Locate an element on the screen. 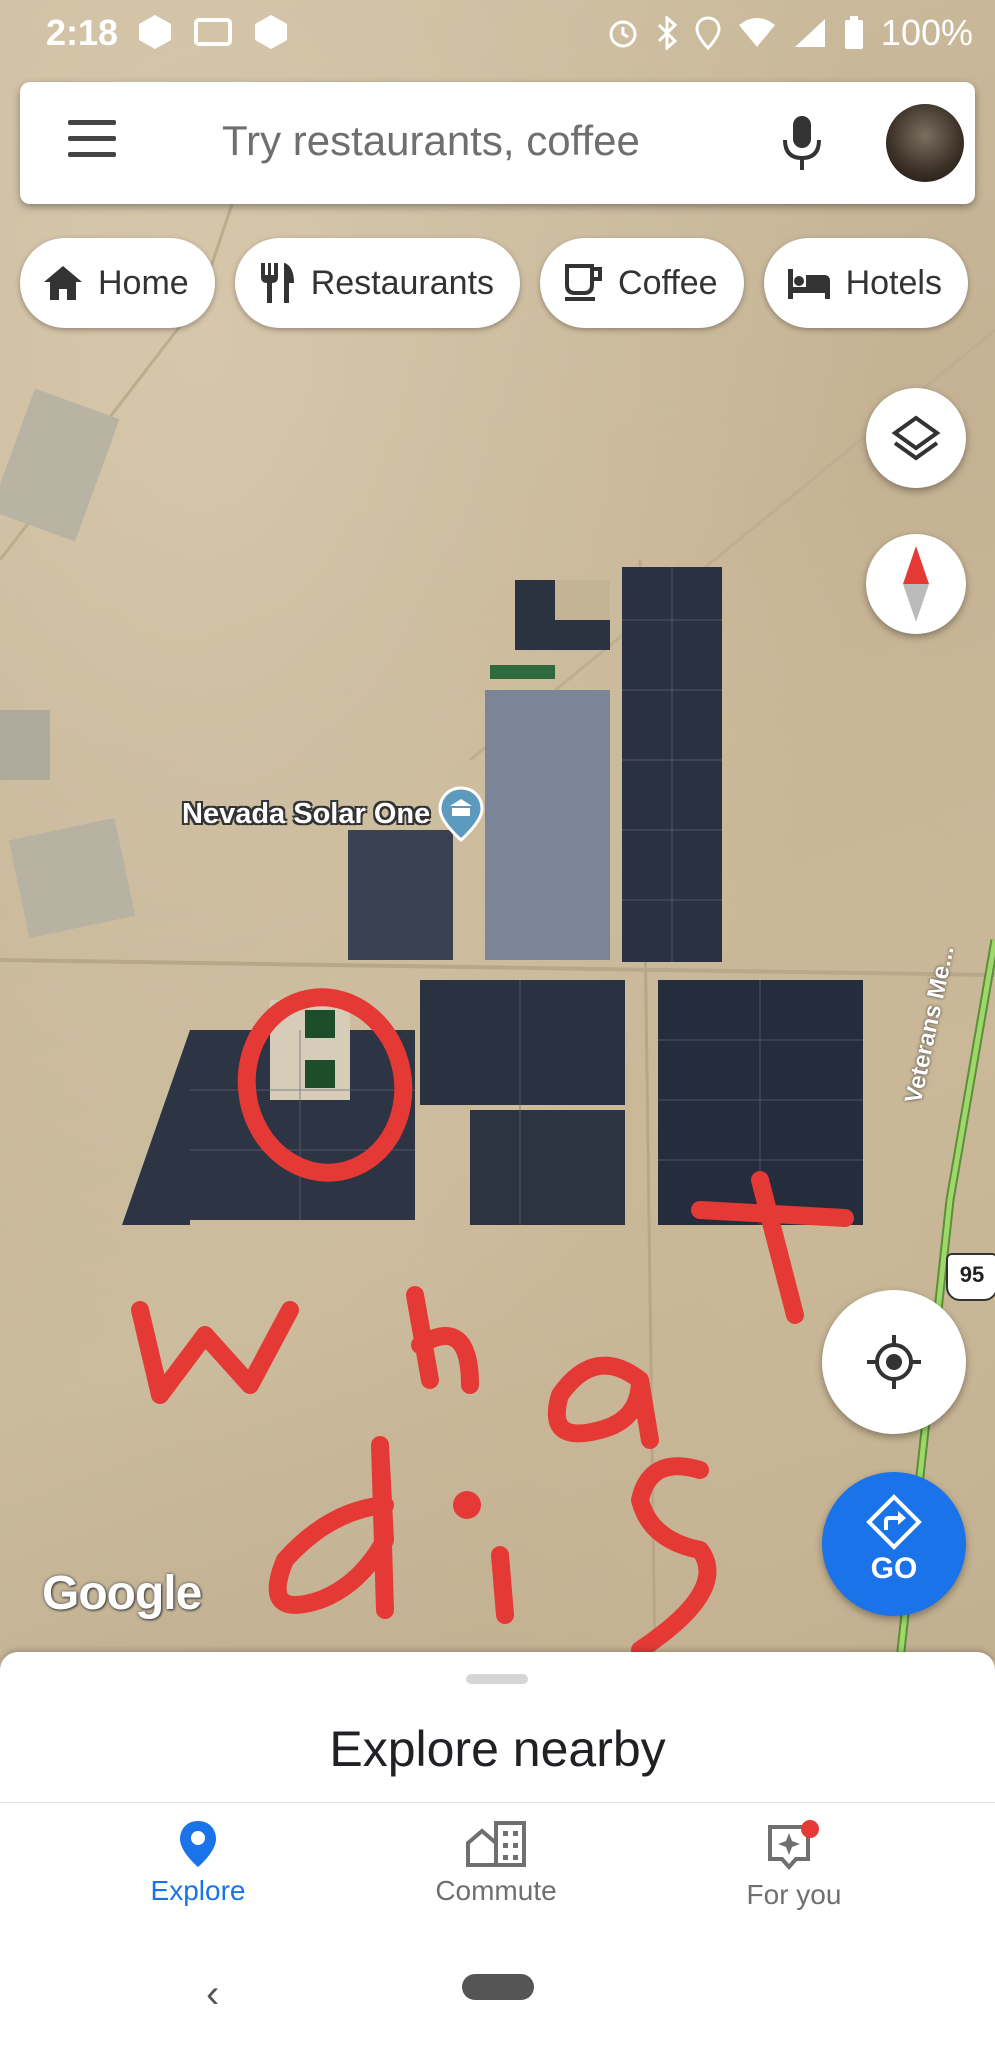 The width and height of the screenshot is (995, 2048). chip-coffee: Coffee is located at coordinates (642, 283).